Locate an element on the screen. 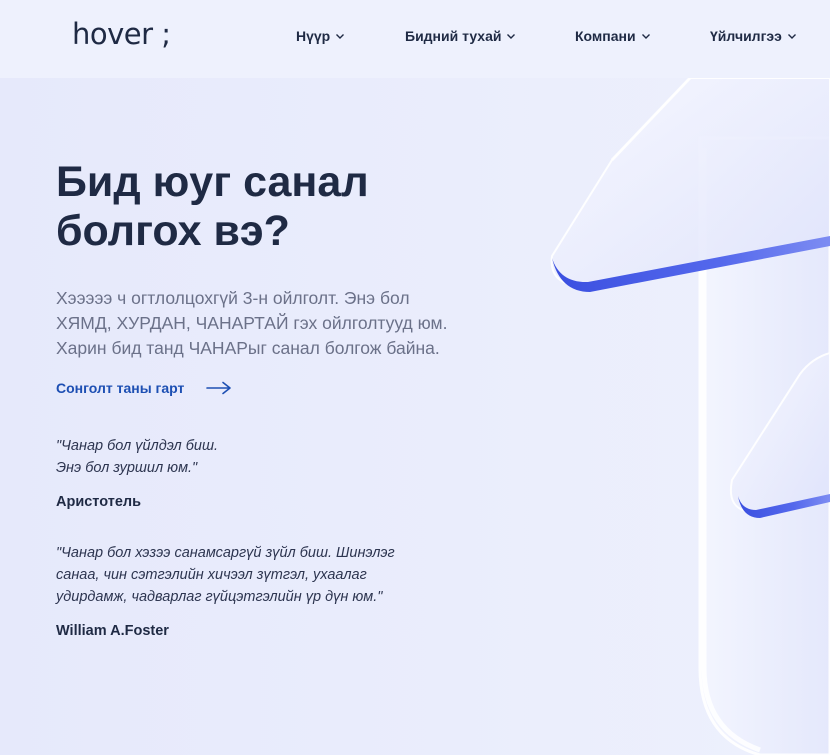  arrow-right-icon is located at coordinates (219, 388).